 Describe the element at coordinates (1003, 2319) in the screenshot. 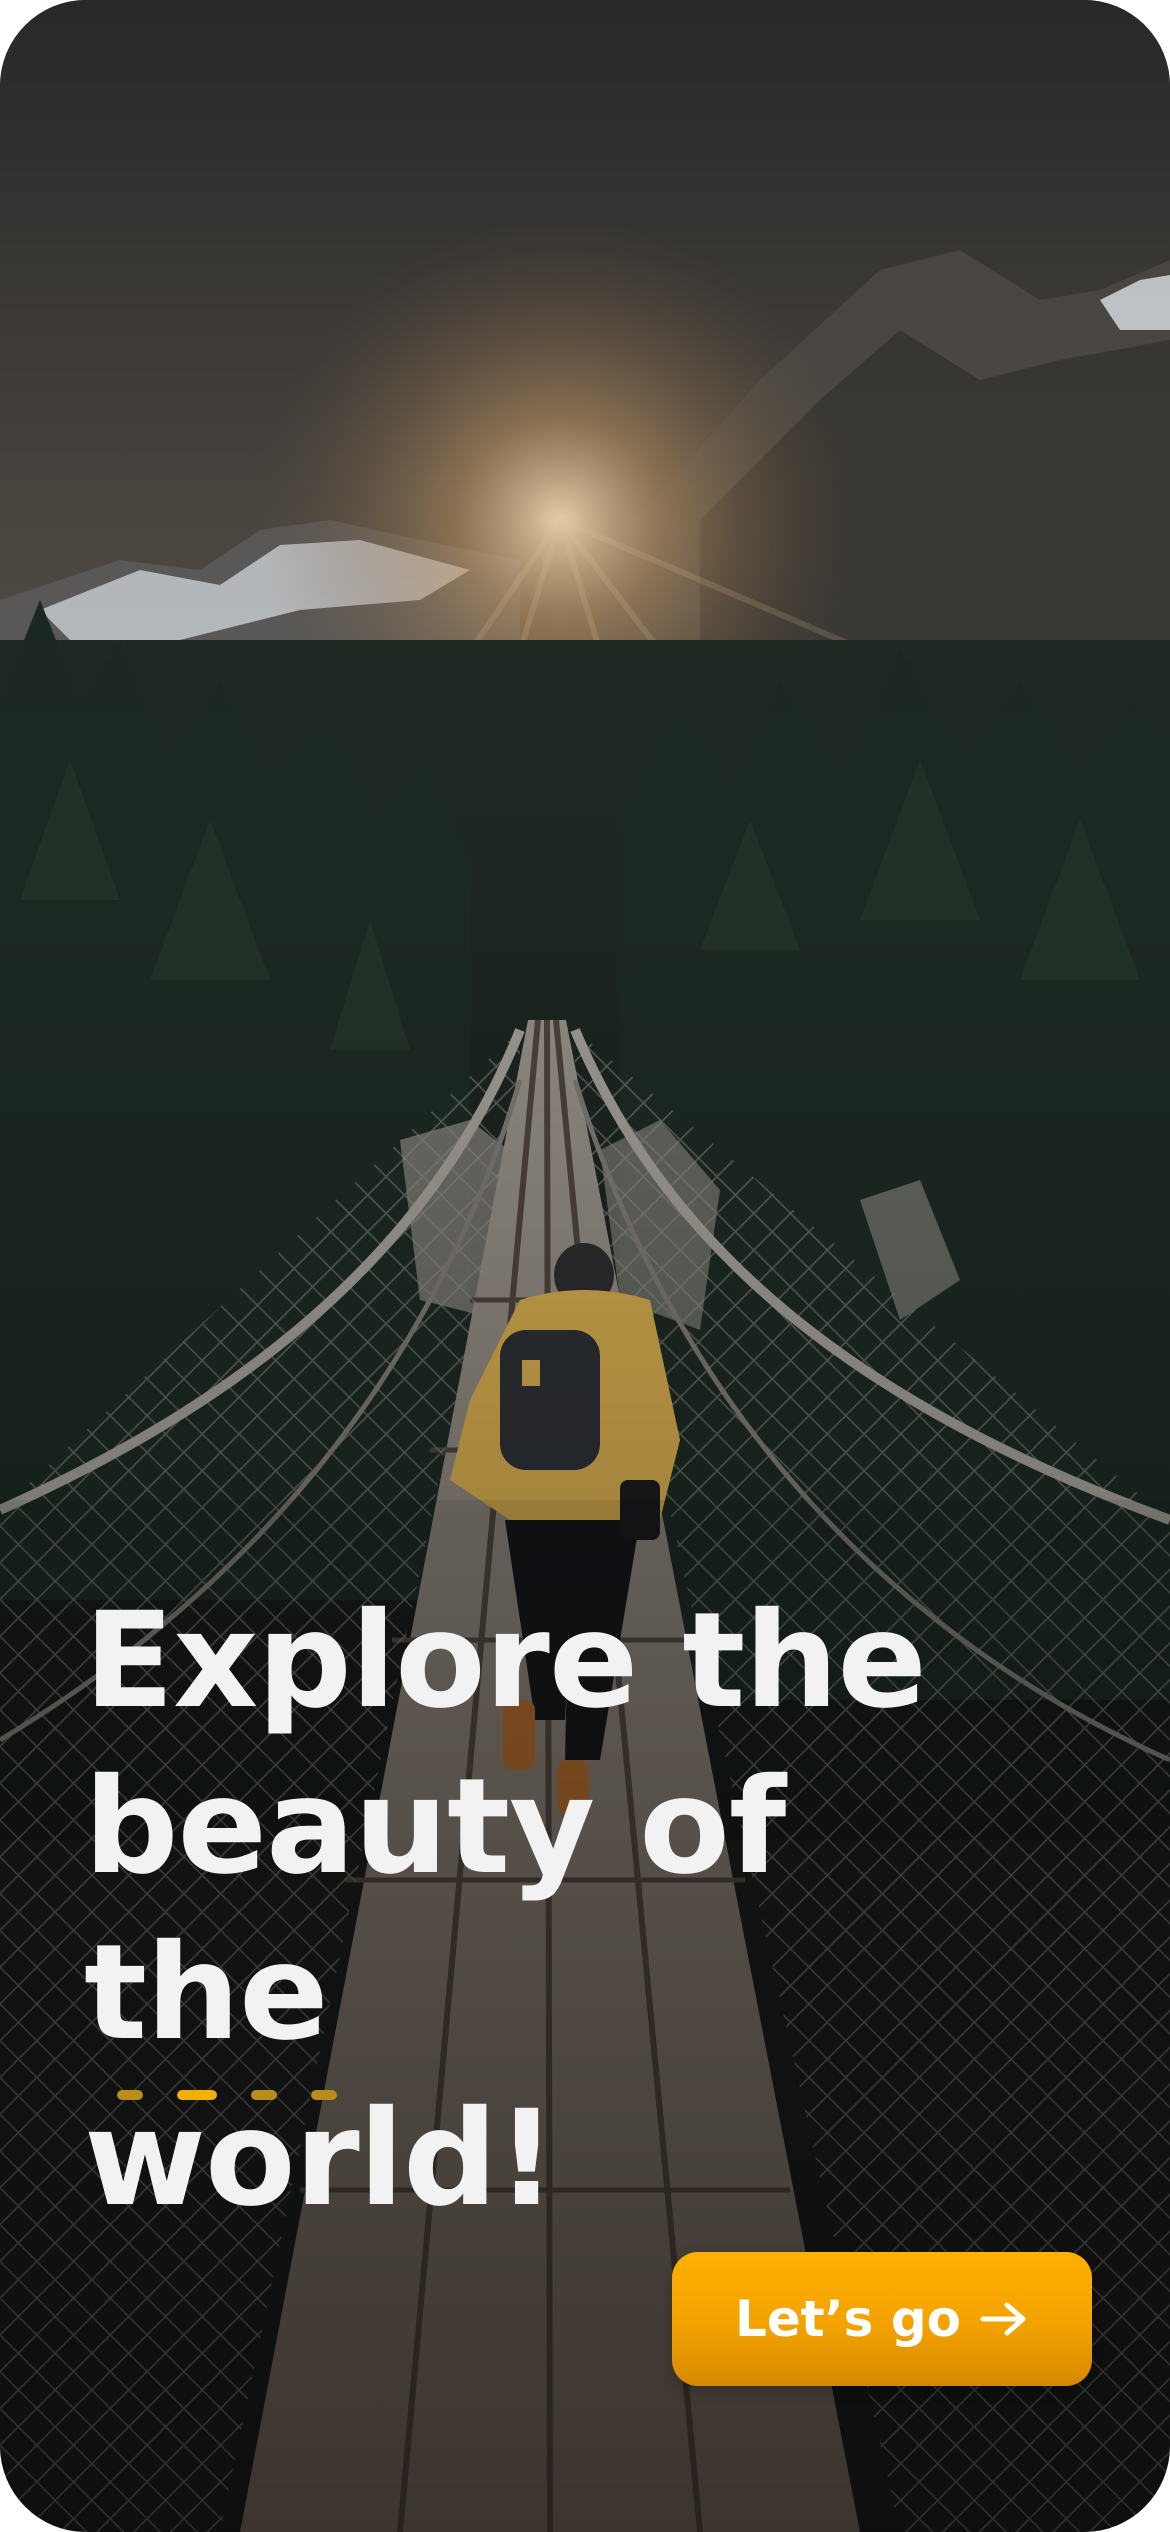

I see `arrow-right-icon` at that location.